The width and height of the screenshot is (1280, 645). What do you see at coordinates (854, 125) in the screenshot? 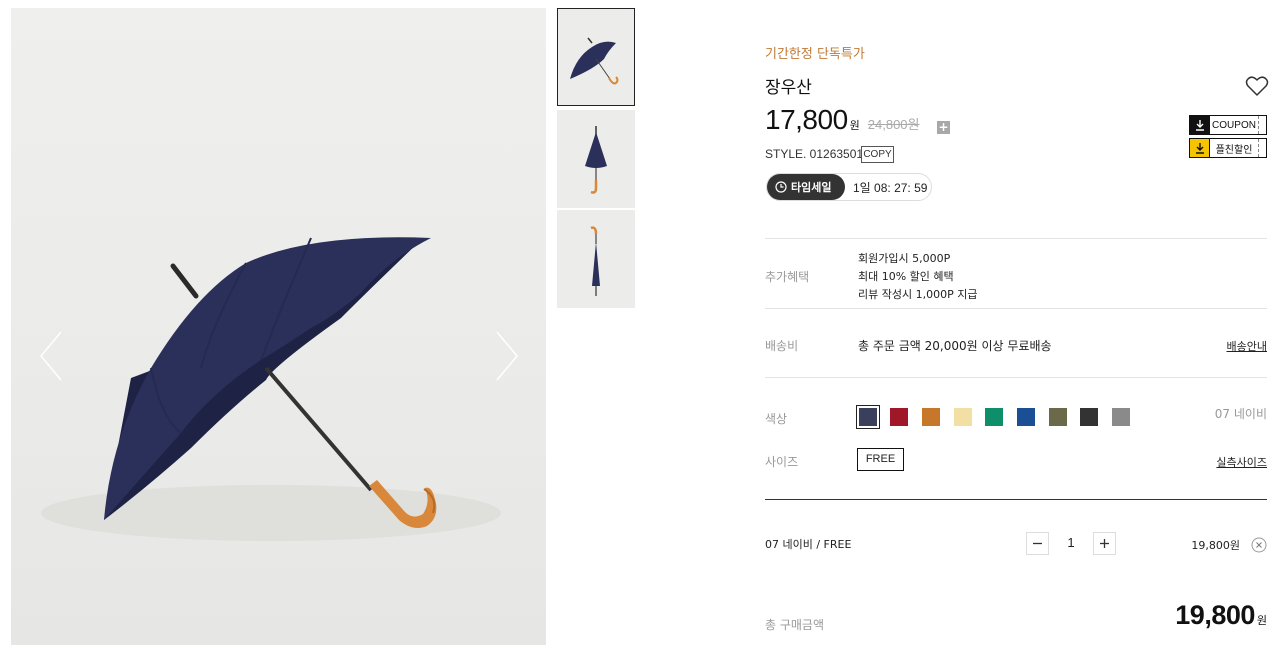
I see `price-unit: 원` at bounding box center [854, 125].